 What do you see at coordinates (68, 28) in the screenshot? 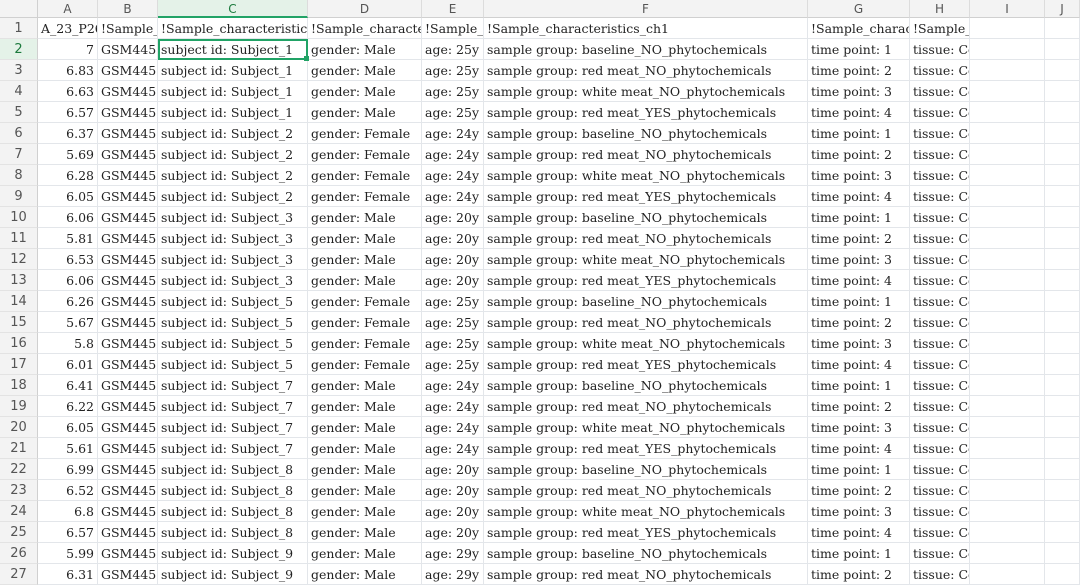
I see `cell: A_23_P26` at bounding box center [68, 28].